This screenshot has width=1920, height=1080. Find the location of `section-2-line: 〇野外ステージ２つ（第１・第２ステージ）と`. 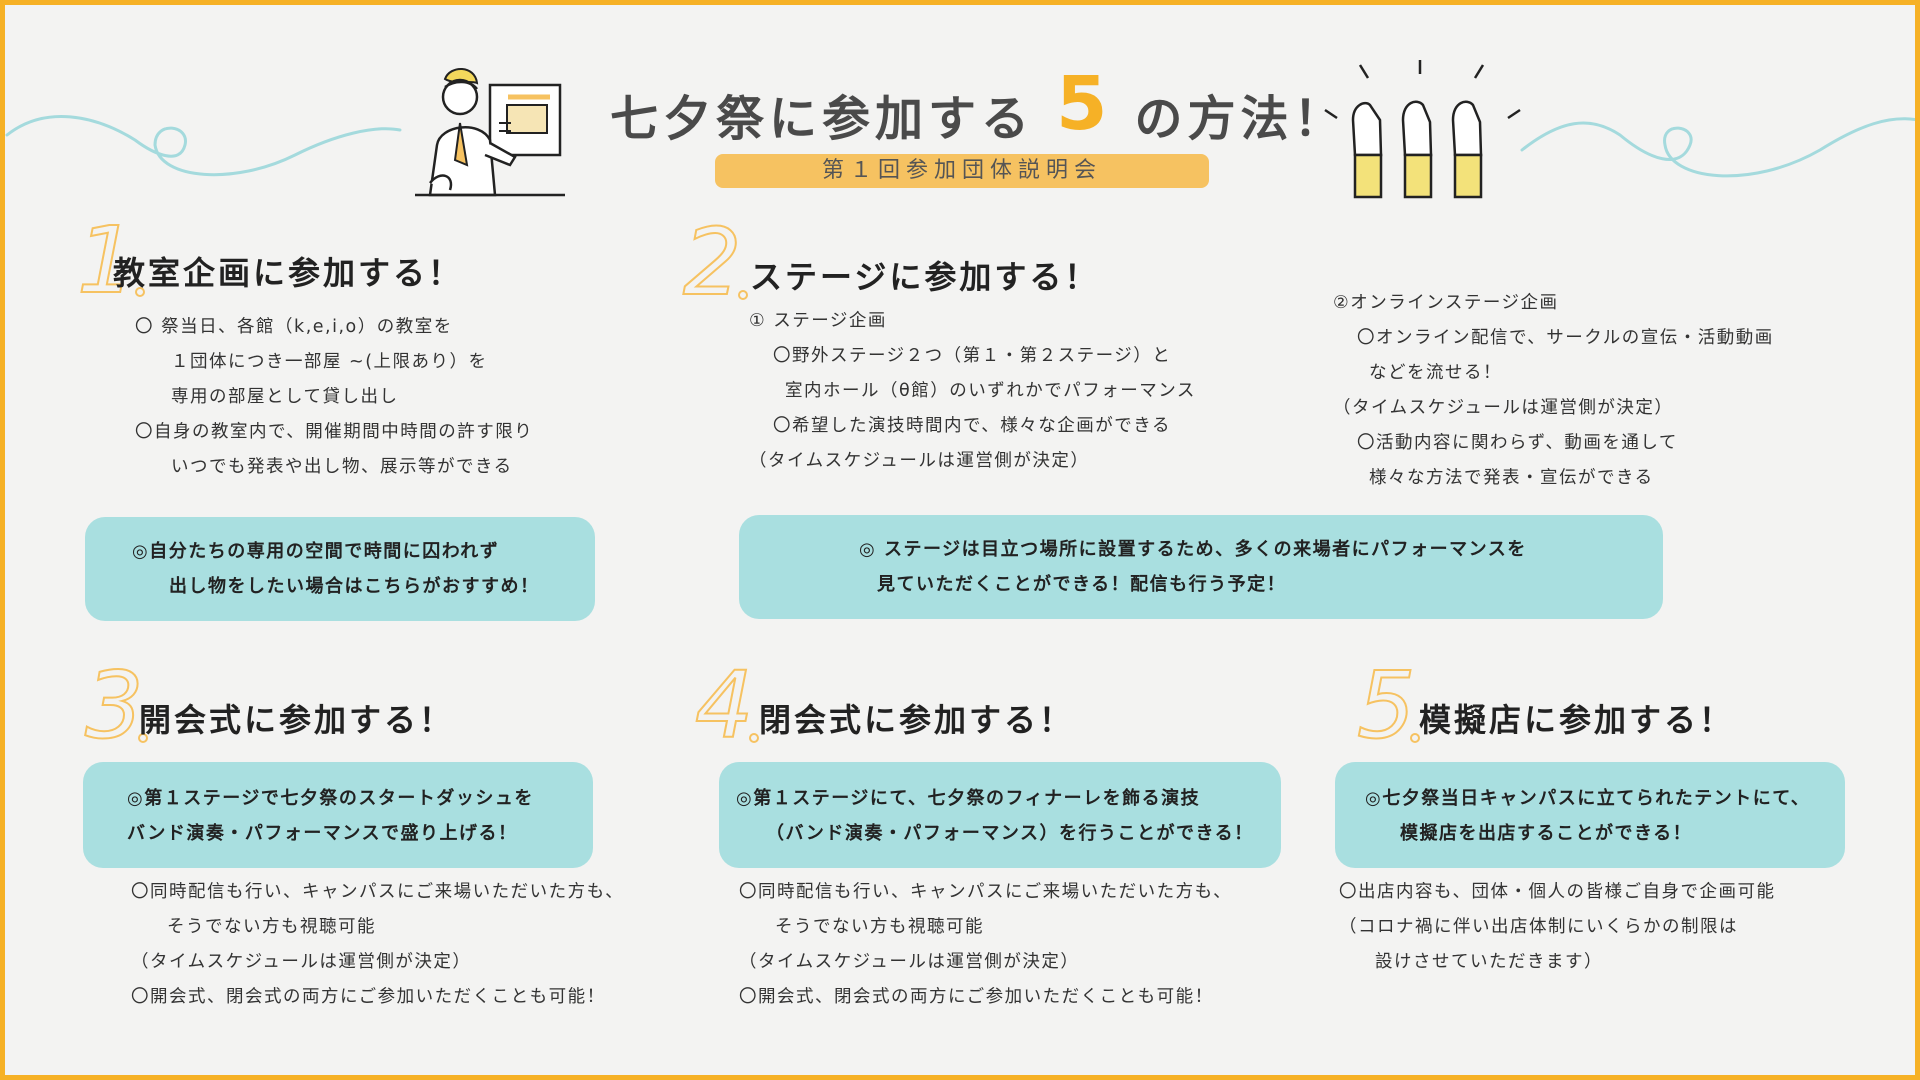

section-2-line: 〇野外ステージ２つ（第１・第２ステージ）と is located at coordinates (972, 356).